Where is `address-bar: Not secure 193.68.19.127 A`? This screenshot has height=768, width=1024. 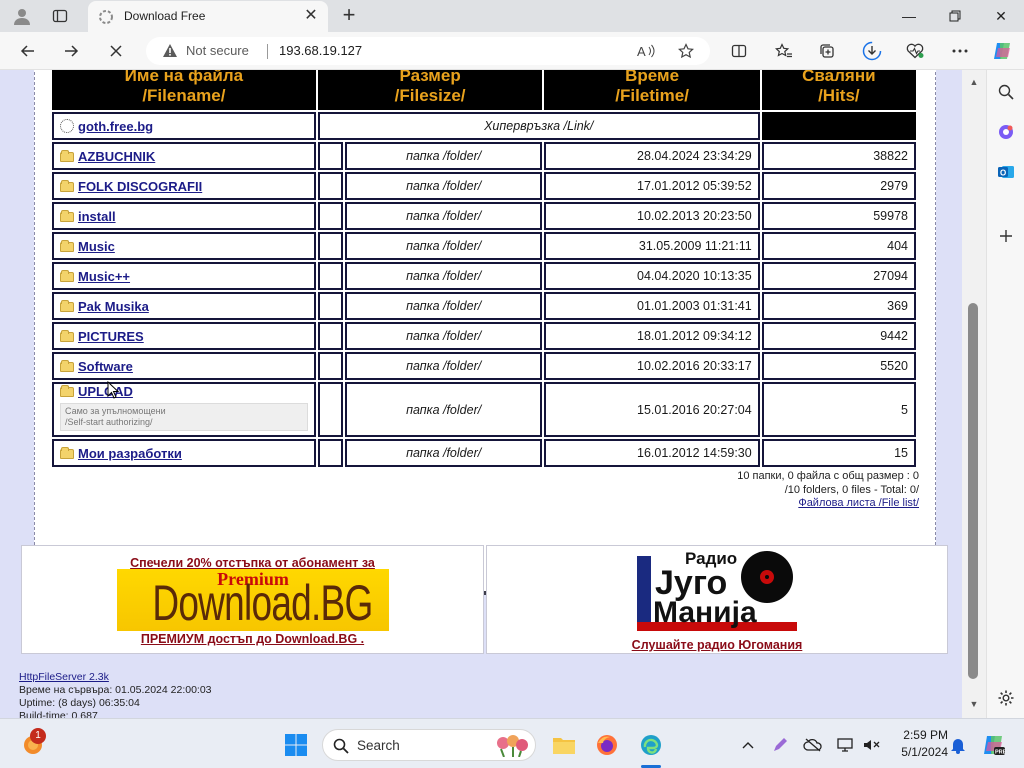 address-bar: Not secure 193.68.19.127 A is located at coordinates (428, 51).